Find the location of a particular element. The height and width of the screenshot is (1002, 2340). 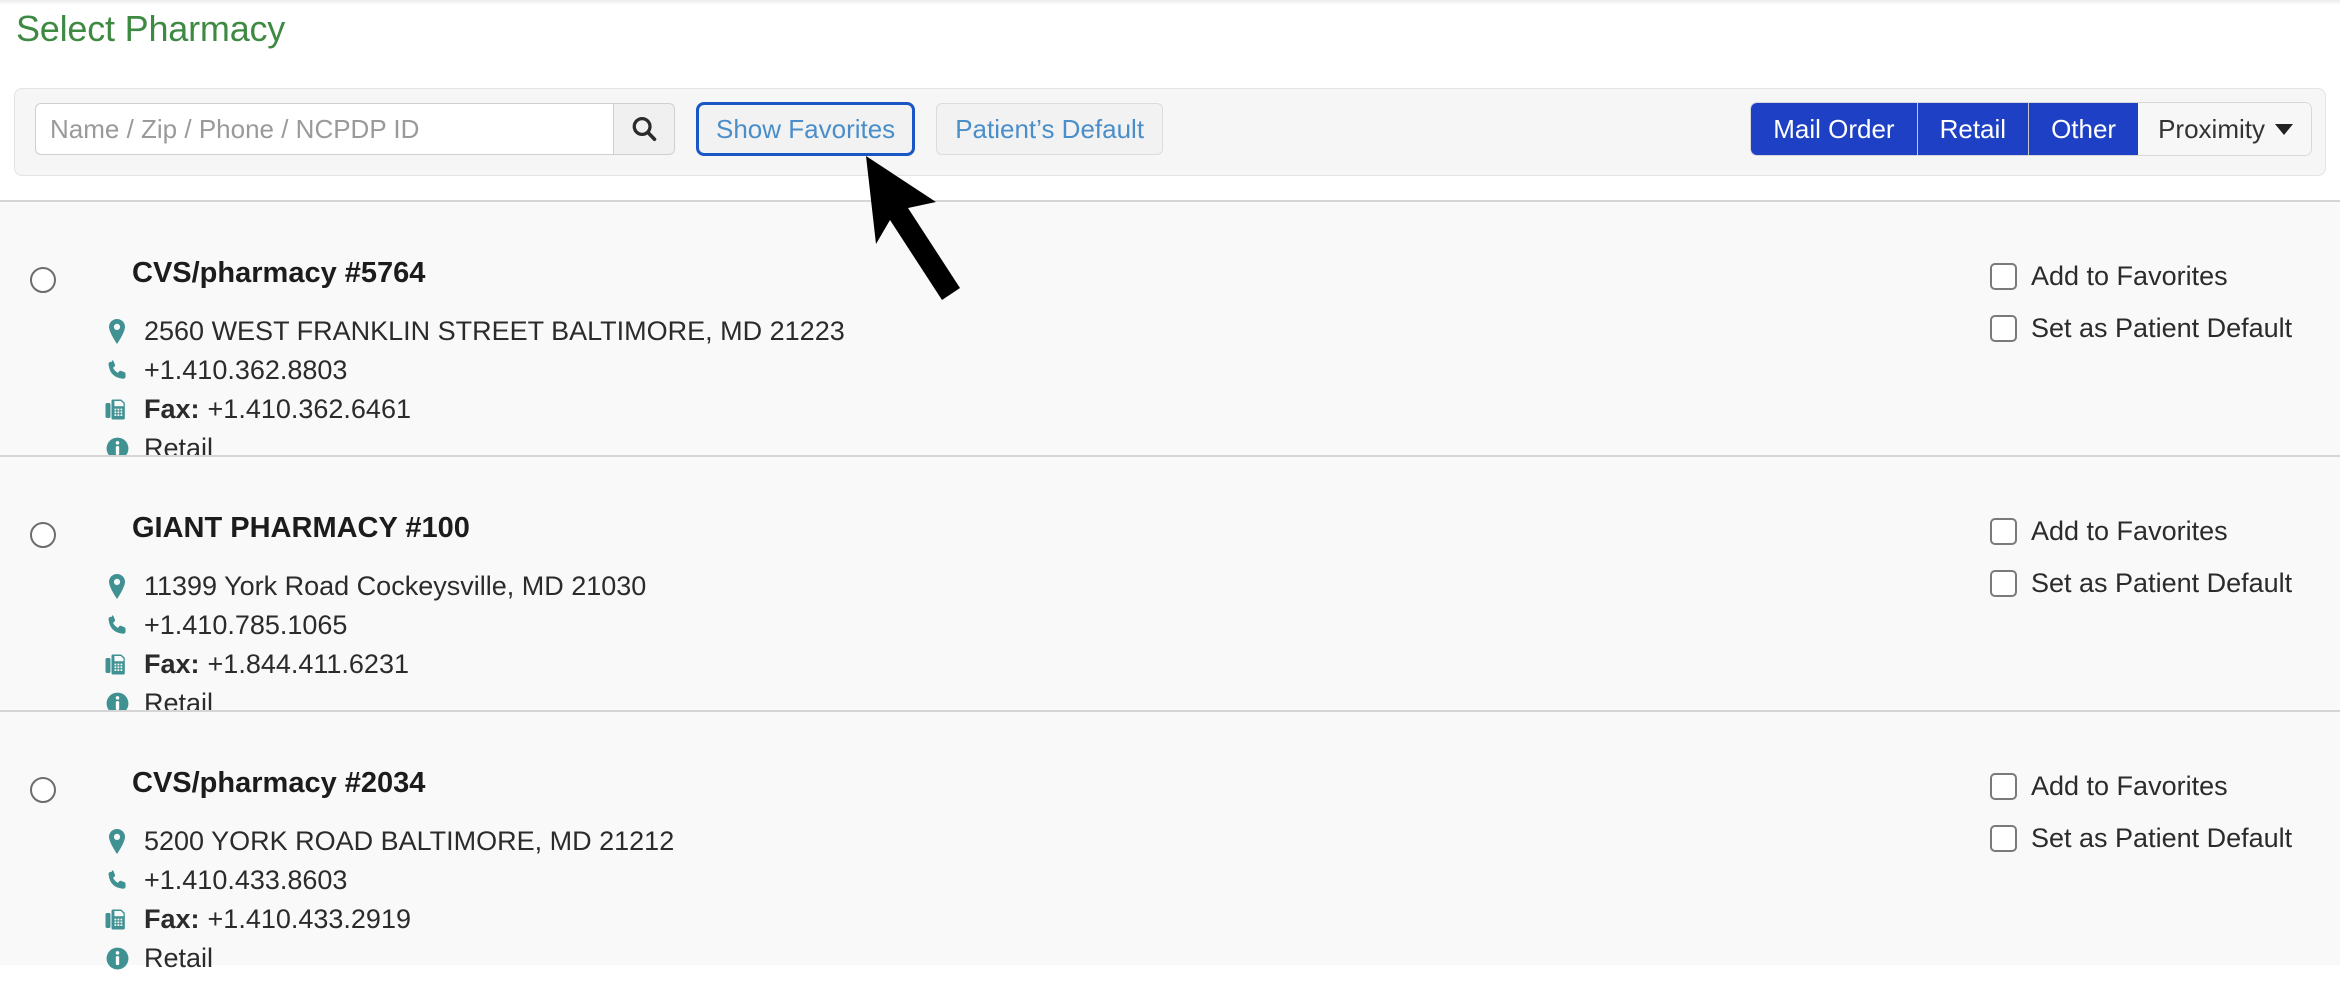

filter-button-group: Mail Order Retail Other Proximity is located at coordinates (2031, 129).